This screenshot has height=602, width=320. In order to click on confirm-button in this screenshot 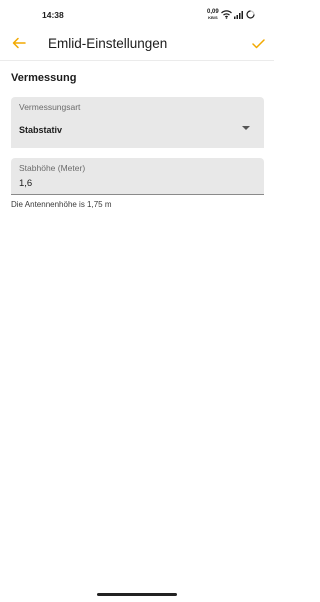, I will do `click(258, 45)`.